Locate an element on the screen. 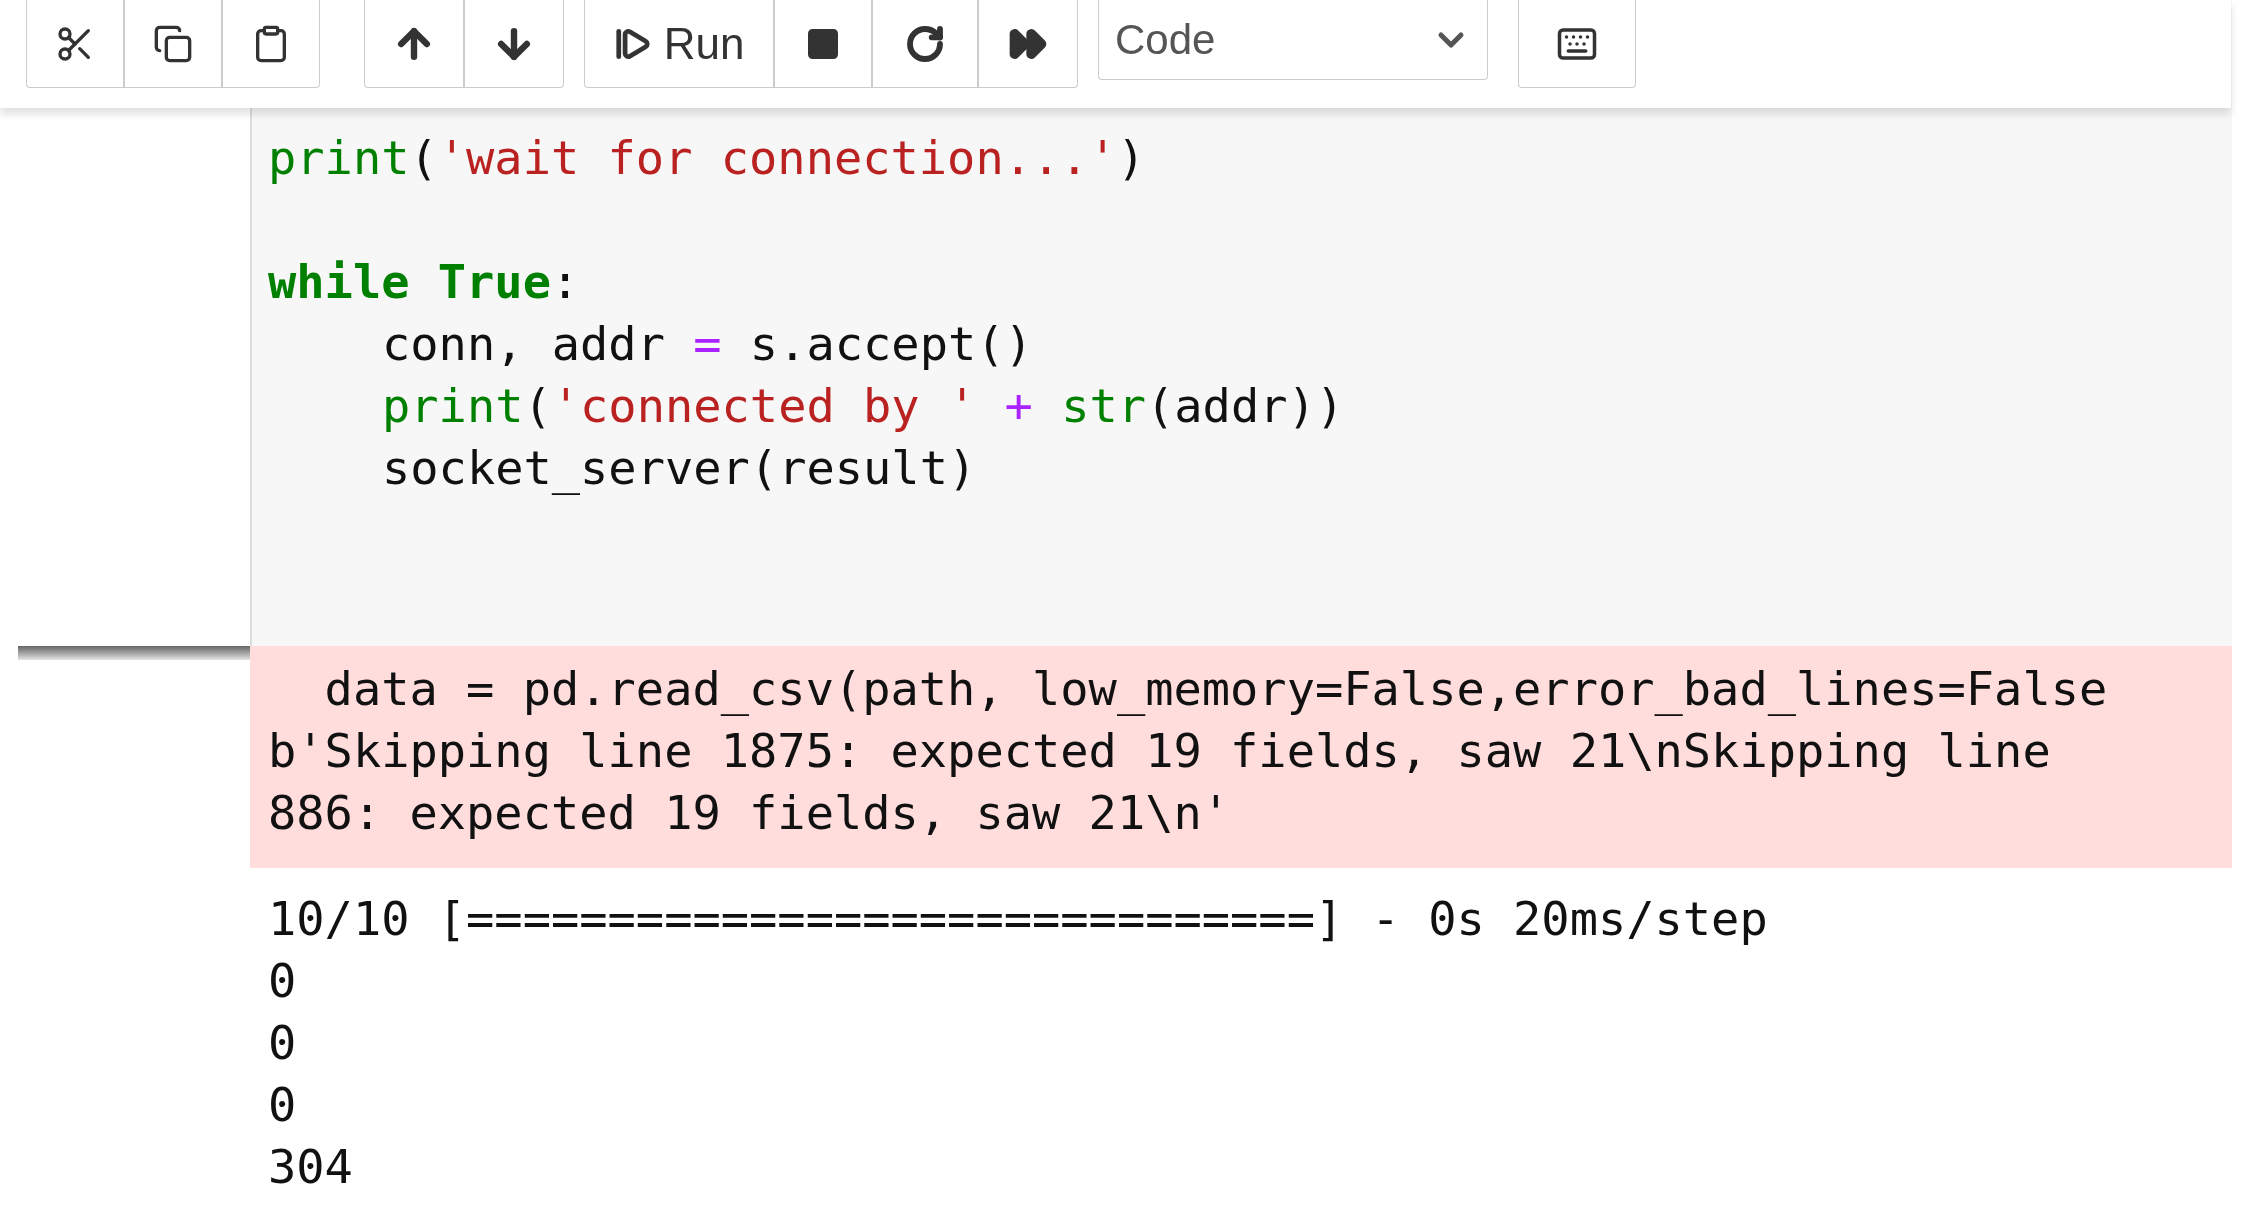 The width and height of the screenshot is (2251, 1214). paste-button is located at coordinates (271, 44).